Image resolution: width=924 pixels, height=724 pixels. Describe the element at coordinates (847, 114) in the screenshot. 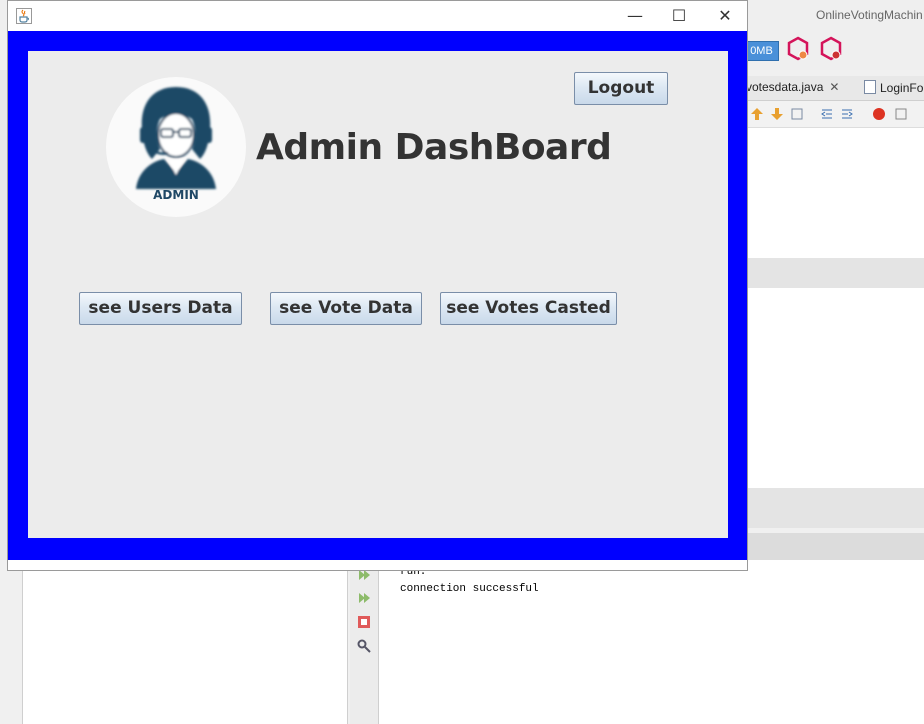

I see `shift-right-icon` at that location.